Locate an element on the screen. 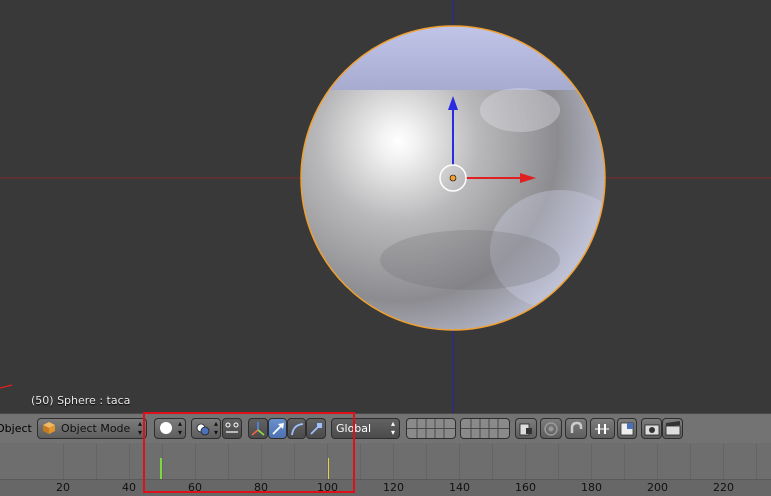 This screenshot has width=771, height=496. render-animation-button is located at coordinates (672, 428).